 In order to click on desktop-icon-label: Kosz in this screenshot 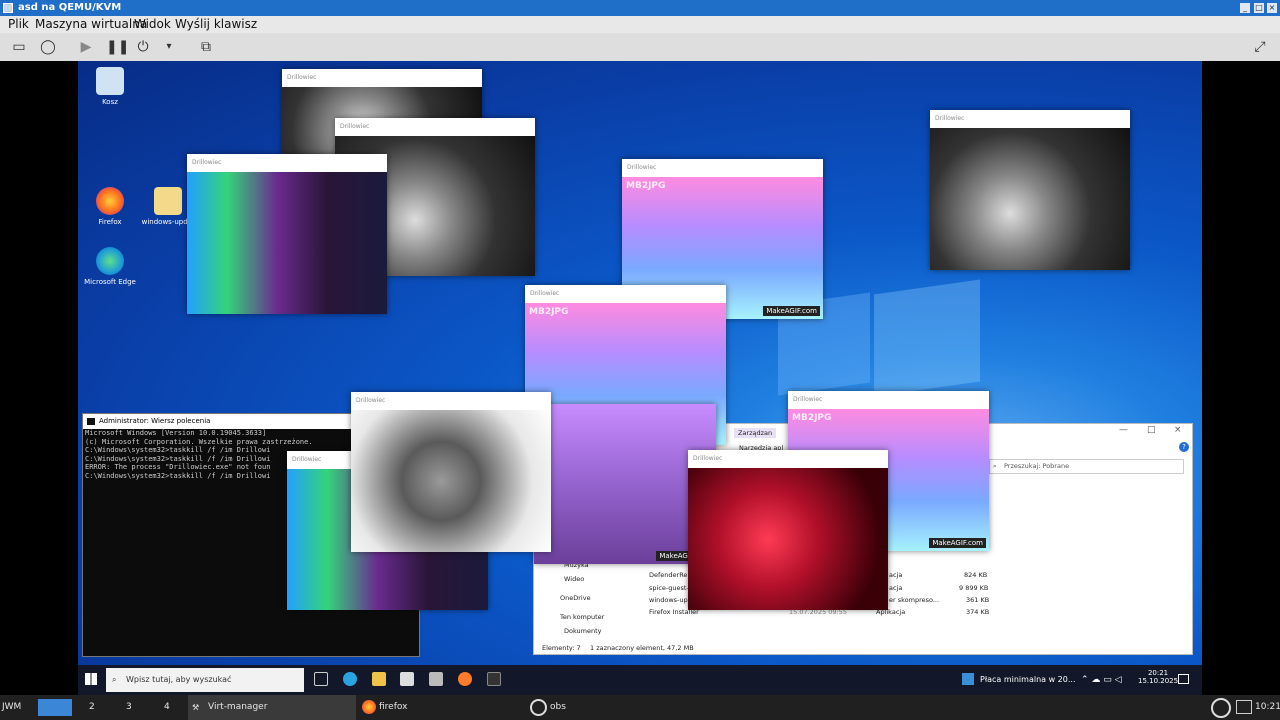, I will do `click(110, 102)`.